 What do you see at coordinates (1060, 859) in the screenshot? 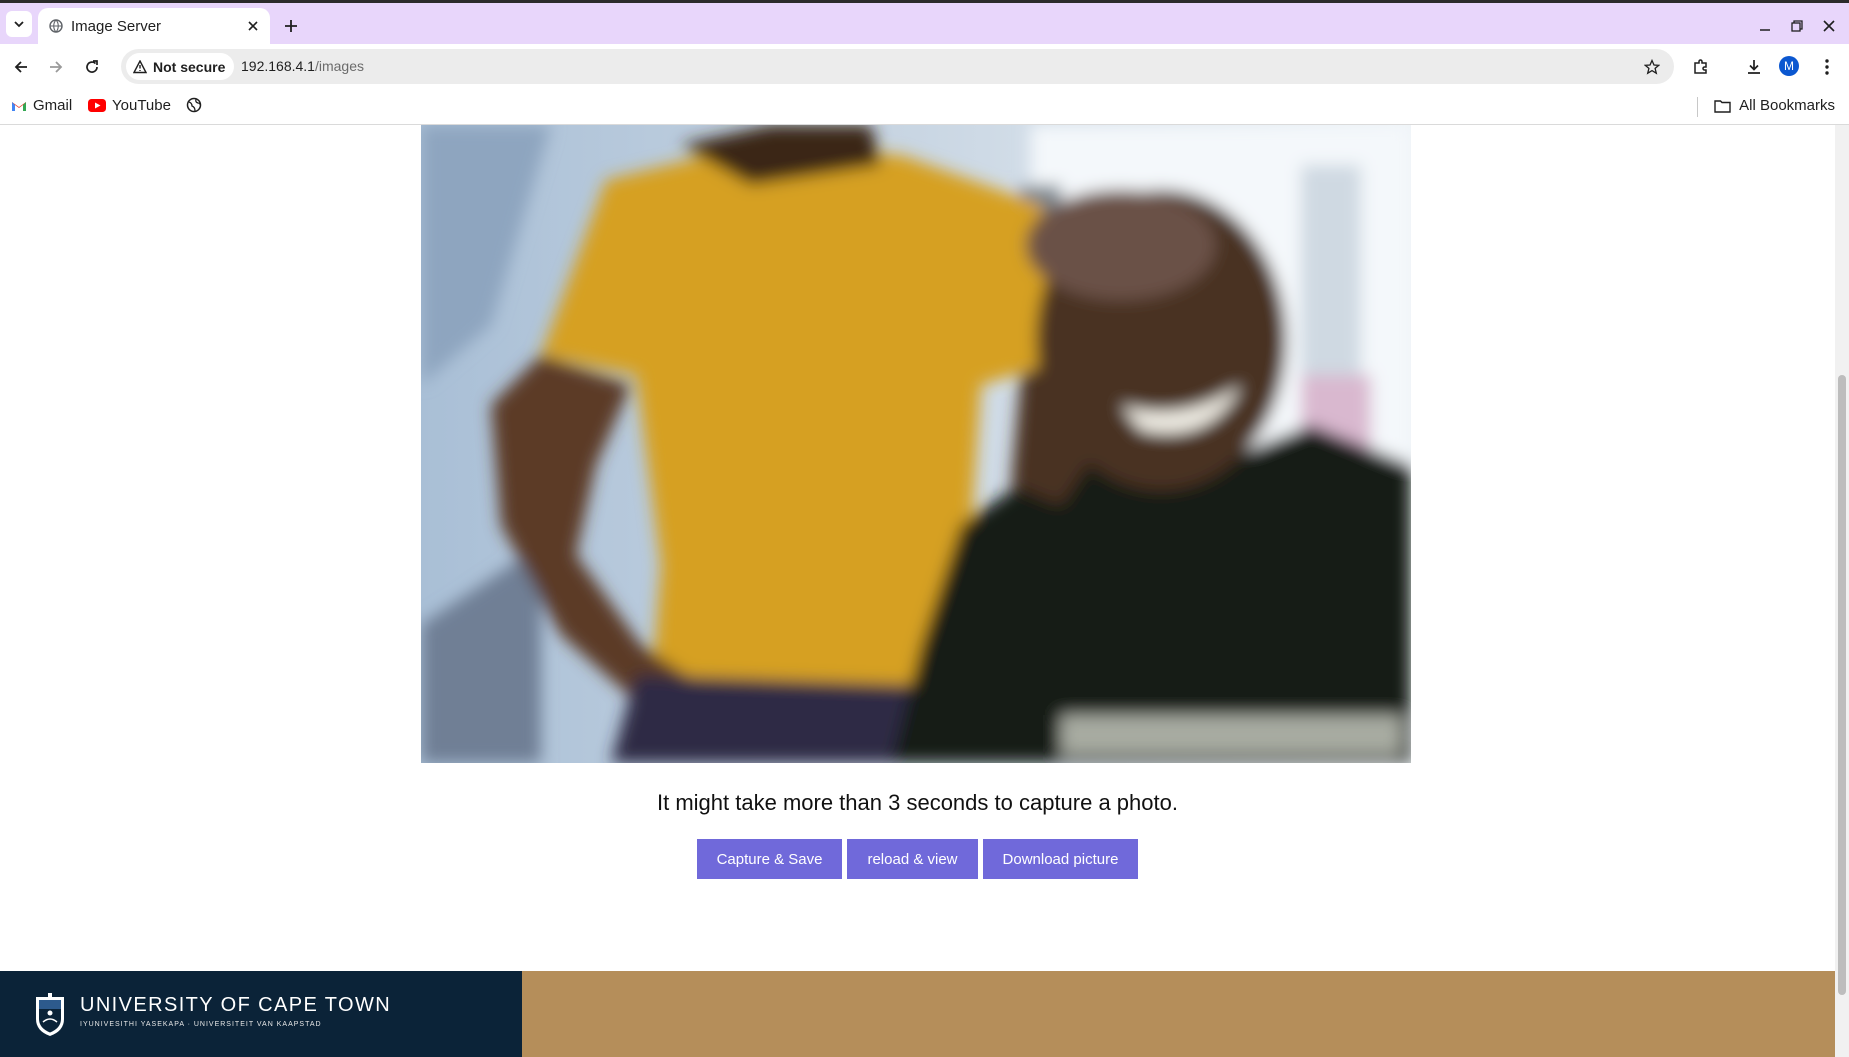
I see `download-picture-button: Download picture` at bounding box center [1060, 859].